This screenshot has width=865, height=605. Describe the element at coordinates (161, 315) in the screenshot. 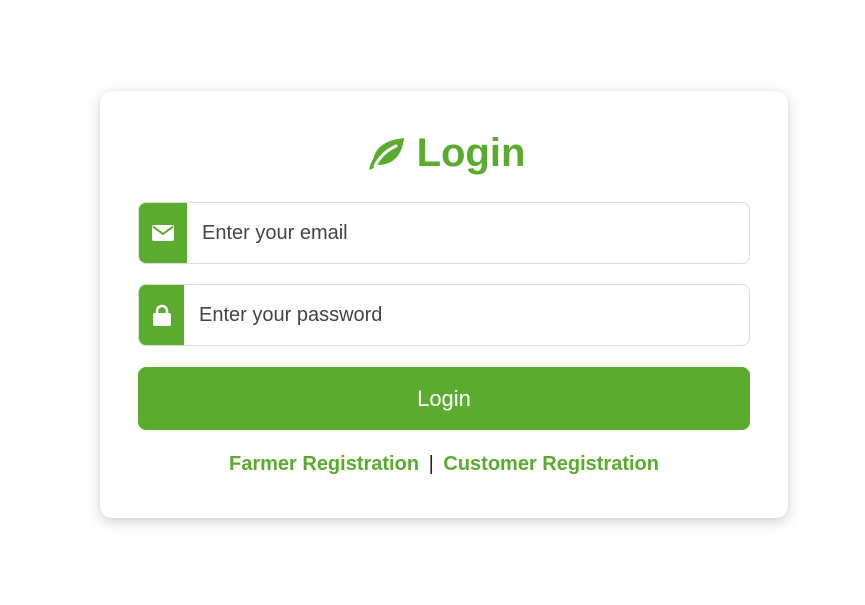

I see `lock-icon` at that location.